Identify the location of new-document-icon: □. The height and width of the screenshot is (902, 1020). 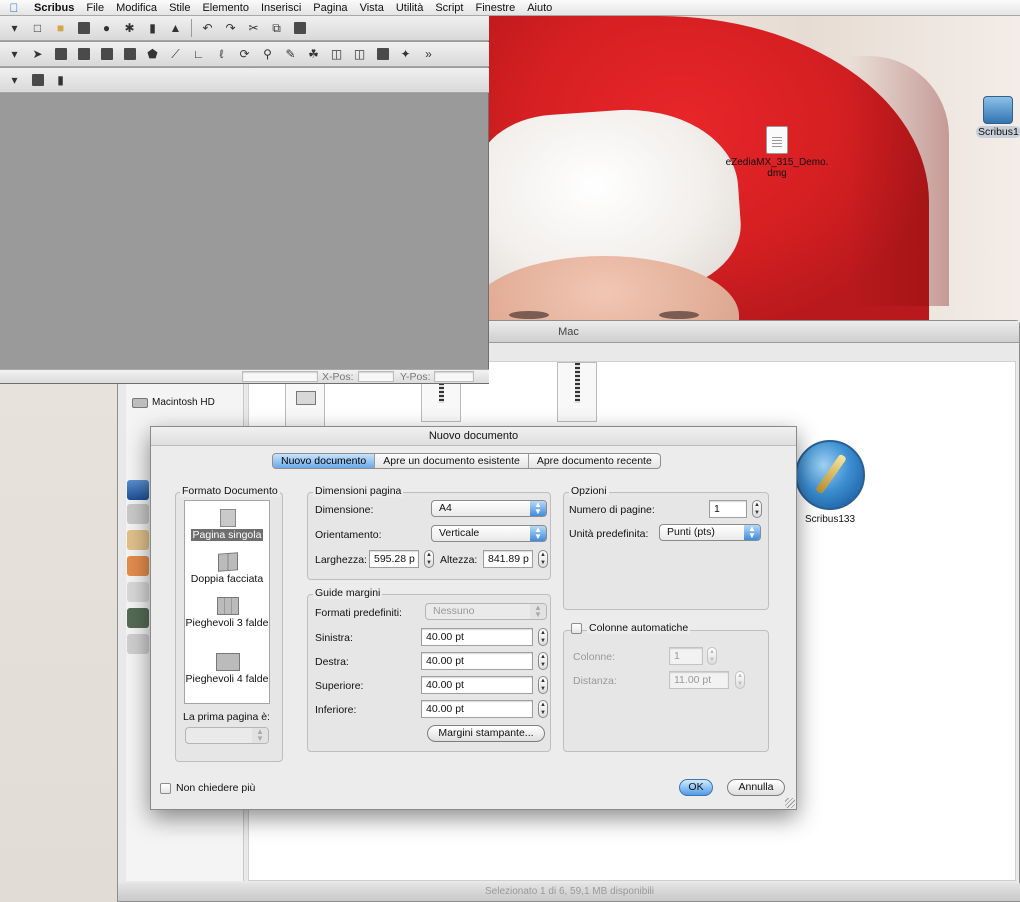
(37, 28).